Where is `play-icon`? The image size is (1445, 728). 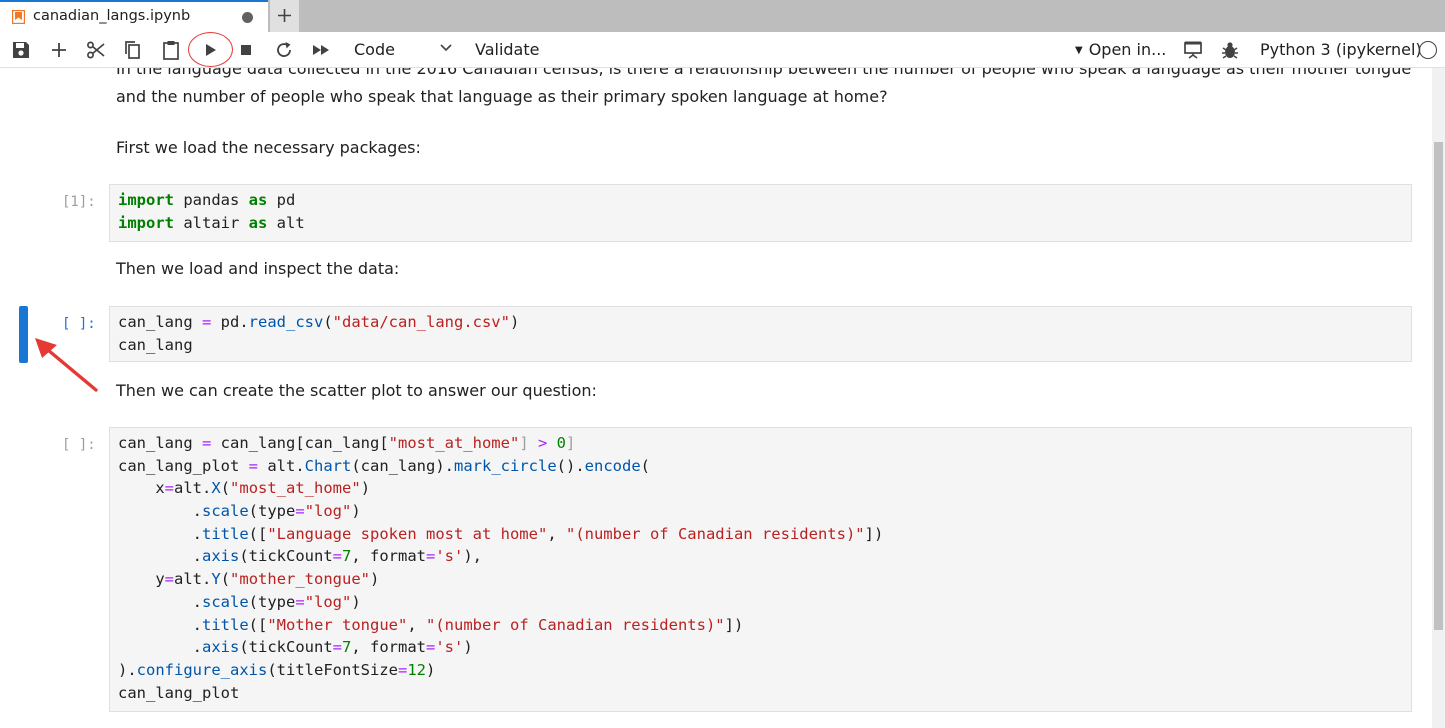
play-icon is located at coordinates (211, 50).